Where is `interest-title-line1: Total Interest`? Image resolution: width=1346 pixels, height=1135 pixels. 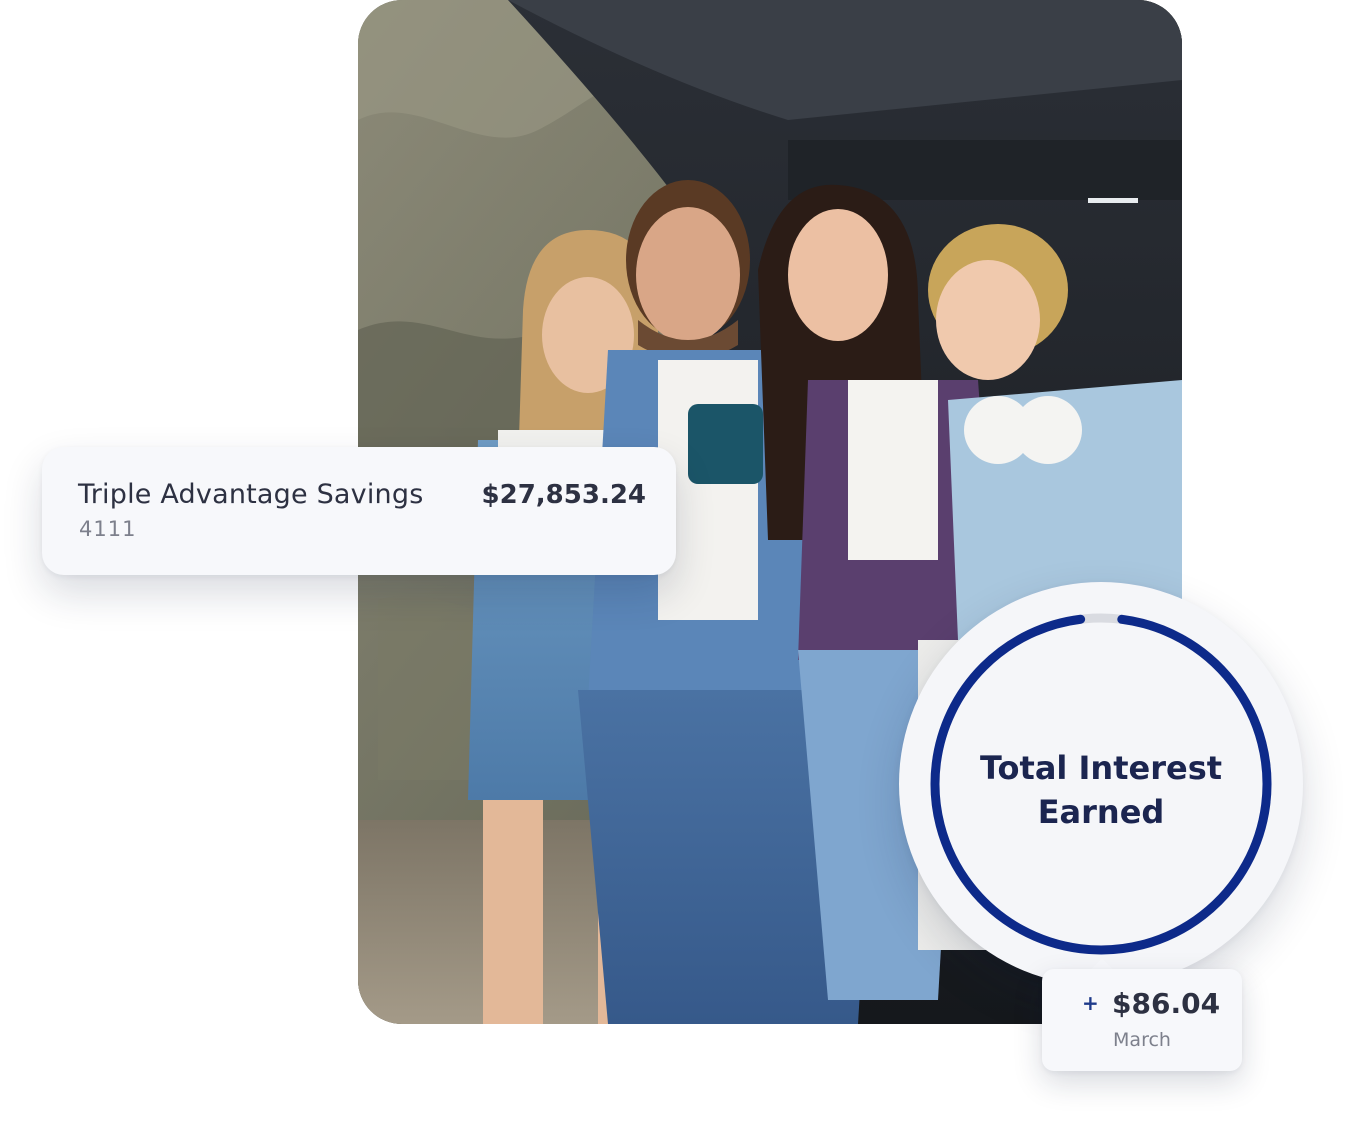 interest-title-line1: Total Interest is located at coordinates (1101, 768).